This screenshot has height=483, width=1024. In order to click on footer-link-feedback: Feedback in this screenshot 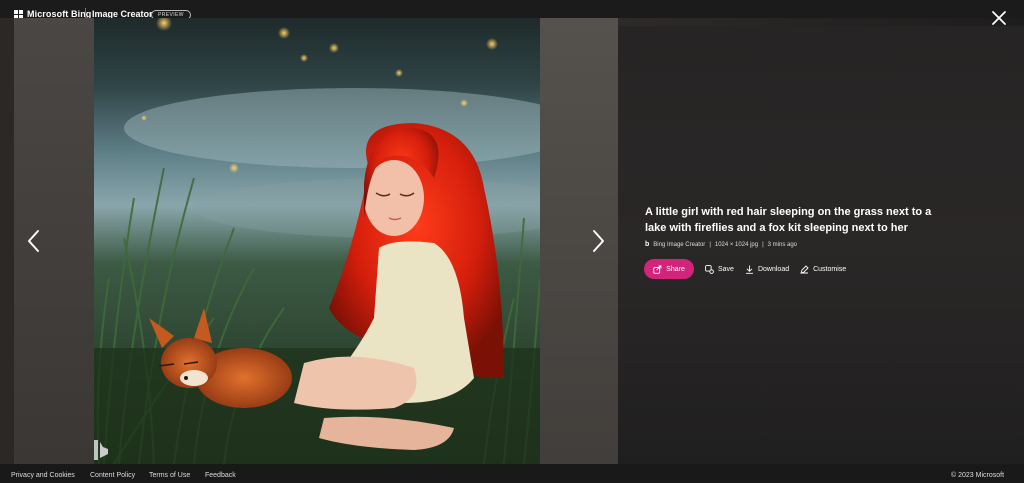, I will do `click(220, 475)`.